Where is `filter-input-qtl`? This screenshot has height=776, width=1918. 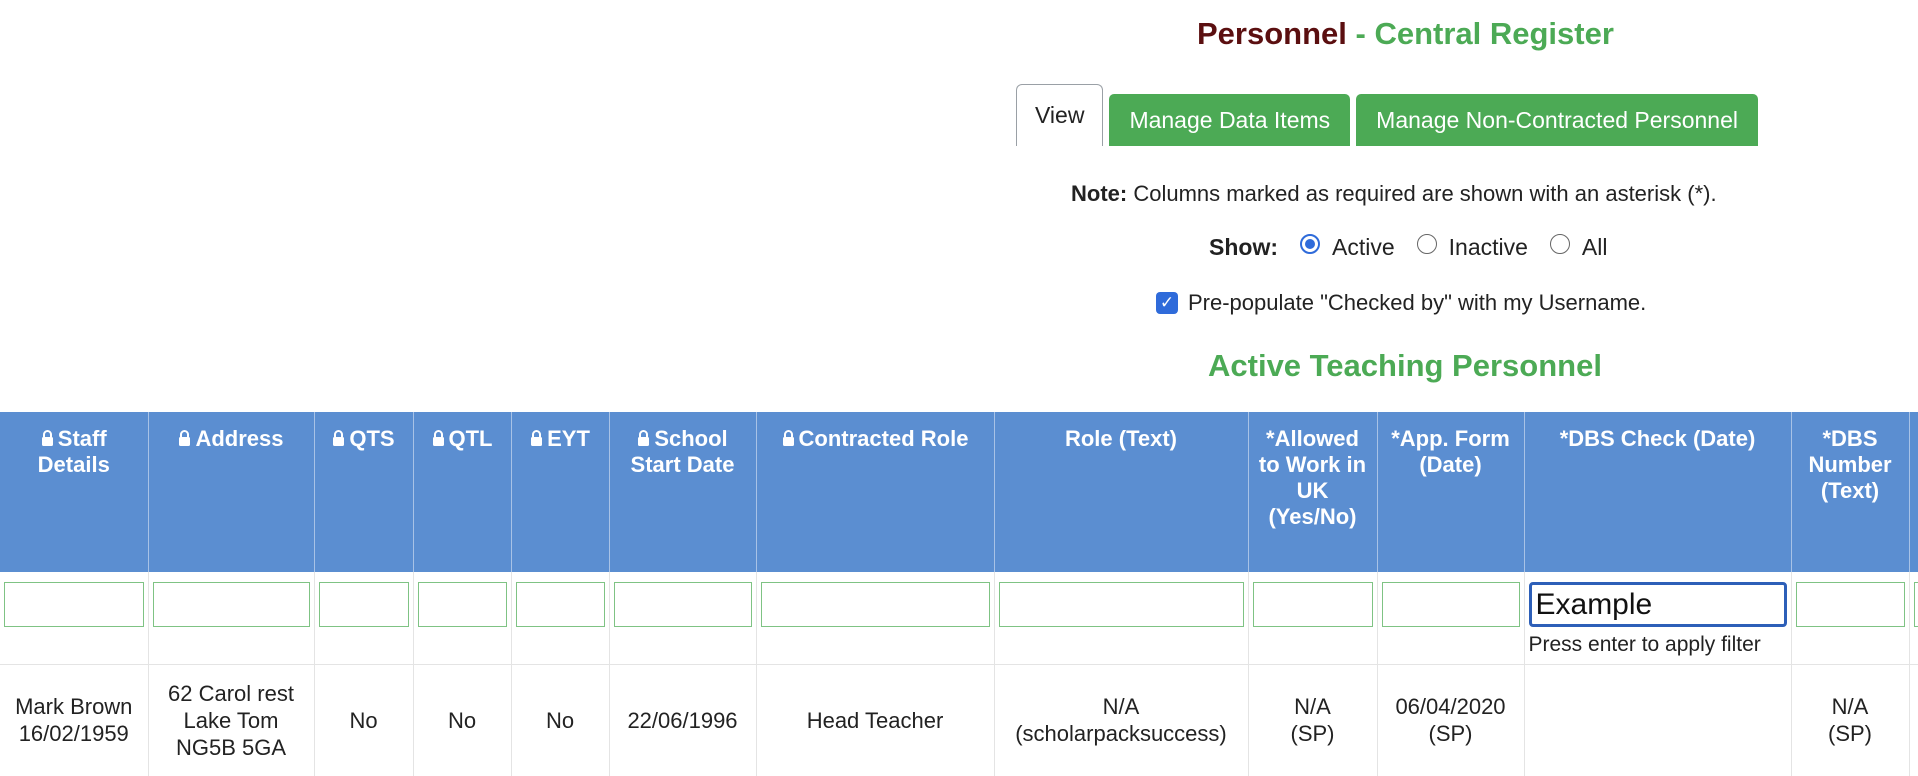 filter-input-qtl is located at coordinates (462, 604).